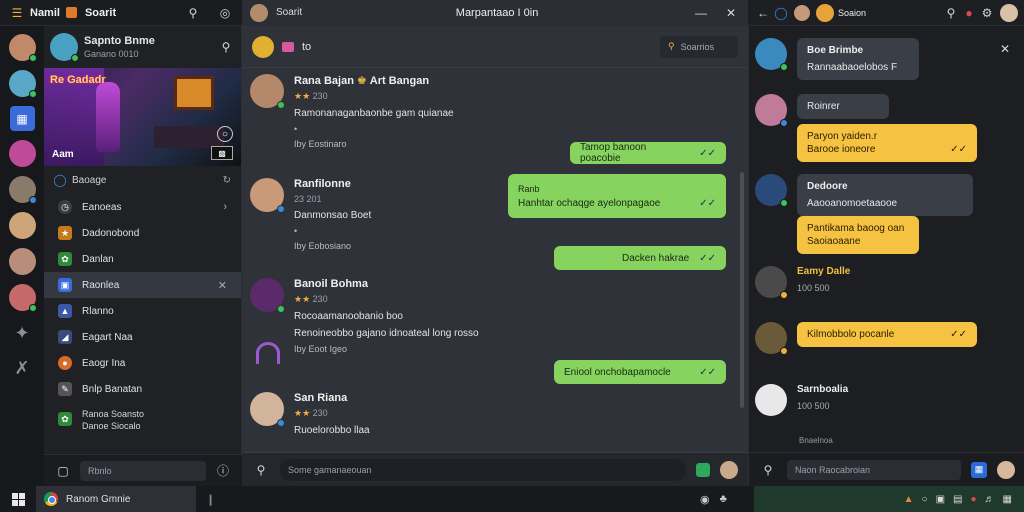 The height and width of the screenshot is (512, 1024). What do you see at coordinates (261, 470) in the screenshot?
I see `attach-icon: ⚲` at bounding box center [261, 470].